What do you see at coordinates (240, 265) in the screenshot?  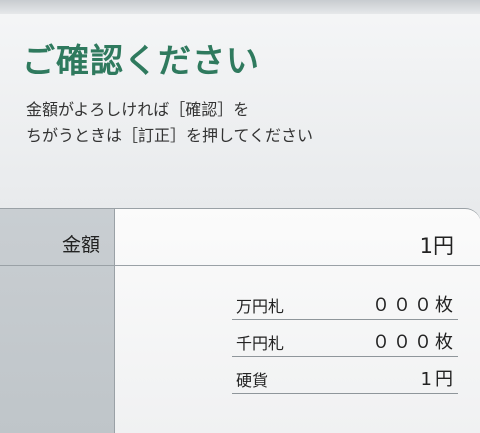 I see `amount-divider` at bounding box center [240, 265].